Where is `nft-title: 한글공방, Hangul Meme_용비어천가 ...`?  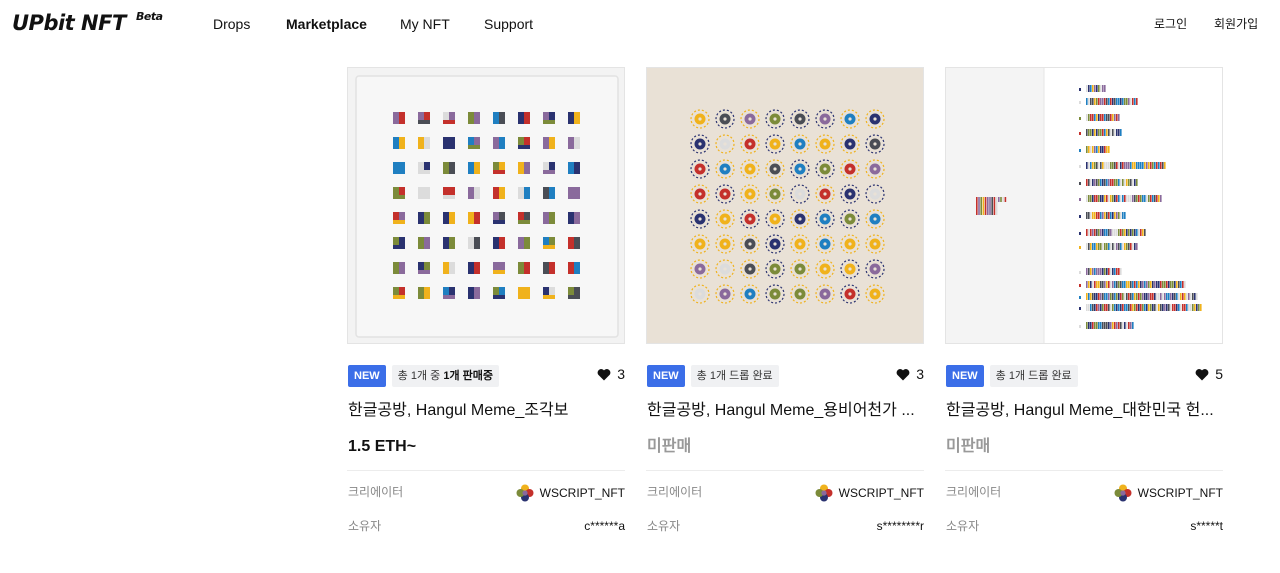 nft-title: 한글공방, Hangul Meme_용비어천가 ... is located at coordinates (785, 411).